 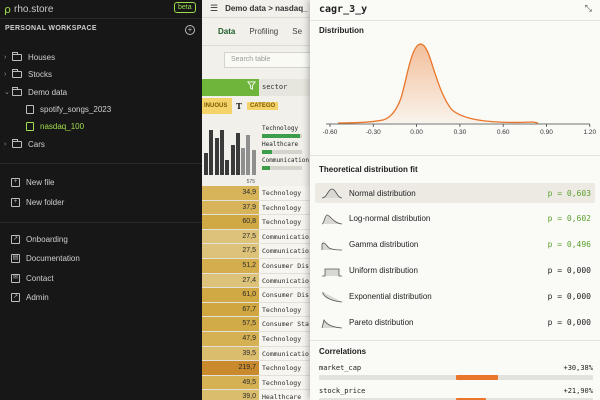 I want to click on x-axis-ticks: -0.60 -0.30 0.00 0.30 0.60 0.90 1.20, so click(x=459, y=130).